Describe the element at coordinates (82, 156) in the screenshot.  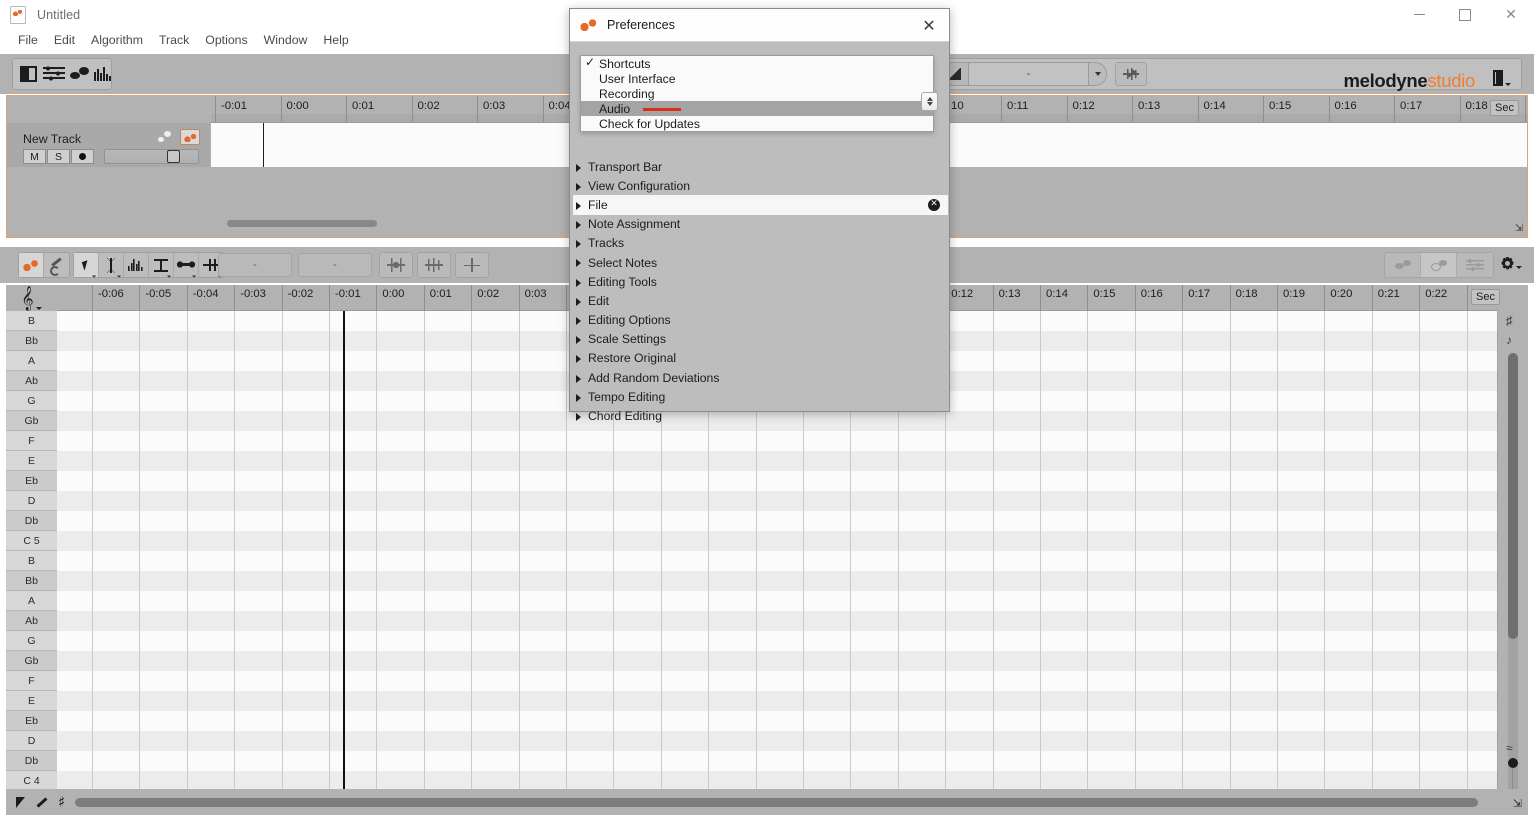
I see `record-button` at that location.